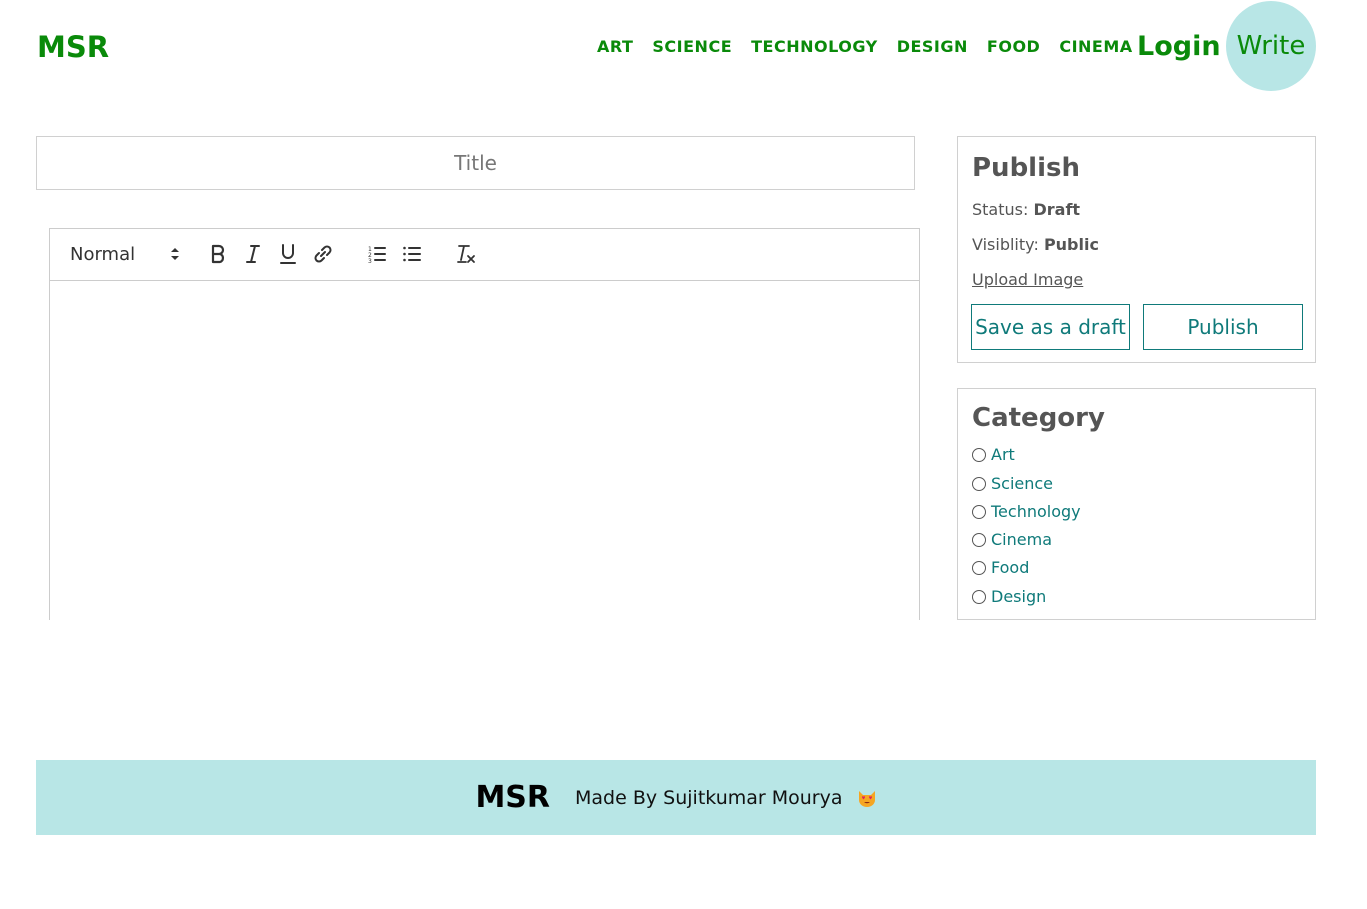  I want to click on nav-link-cinema: CINEMA, so click(1095, 47).